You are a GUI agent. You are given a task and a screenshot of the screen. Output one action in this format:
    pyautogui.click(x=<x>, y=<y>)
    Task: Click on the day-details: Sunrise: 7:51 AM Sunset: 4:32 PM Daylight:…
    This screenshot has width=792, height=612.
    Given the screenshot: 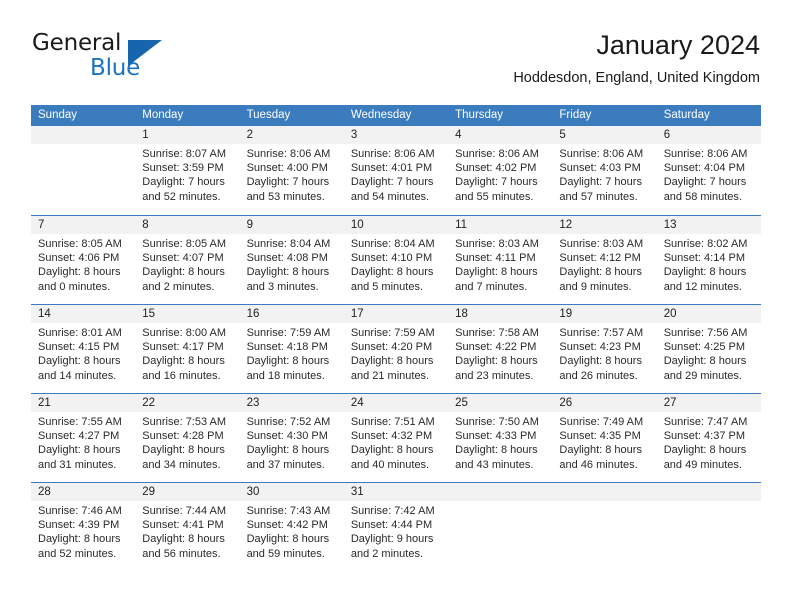 What is the action you would take?
    pyautogui.click(x=396, y=442)
    